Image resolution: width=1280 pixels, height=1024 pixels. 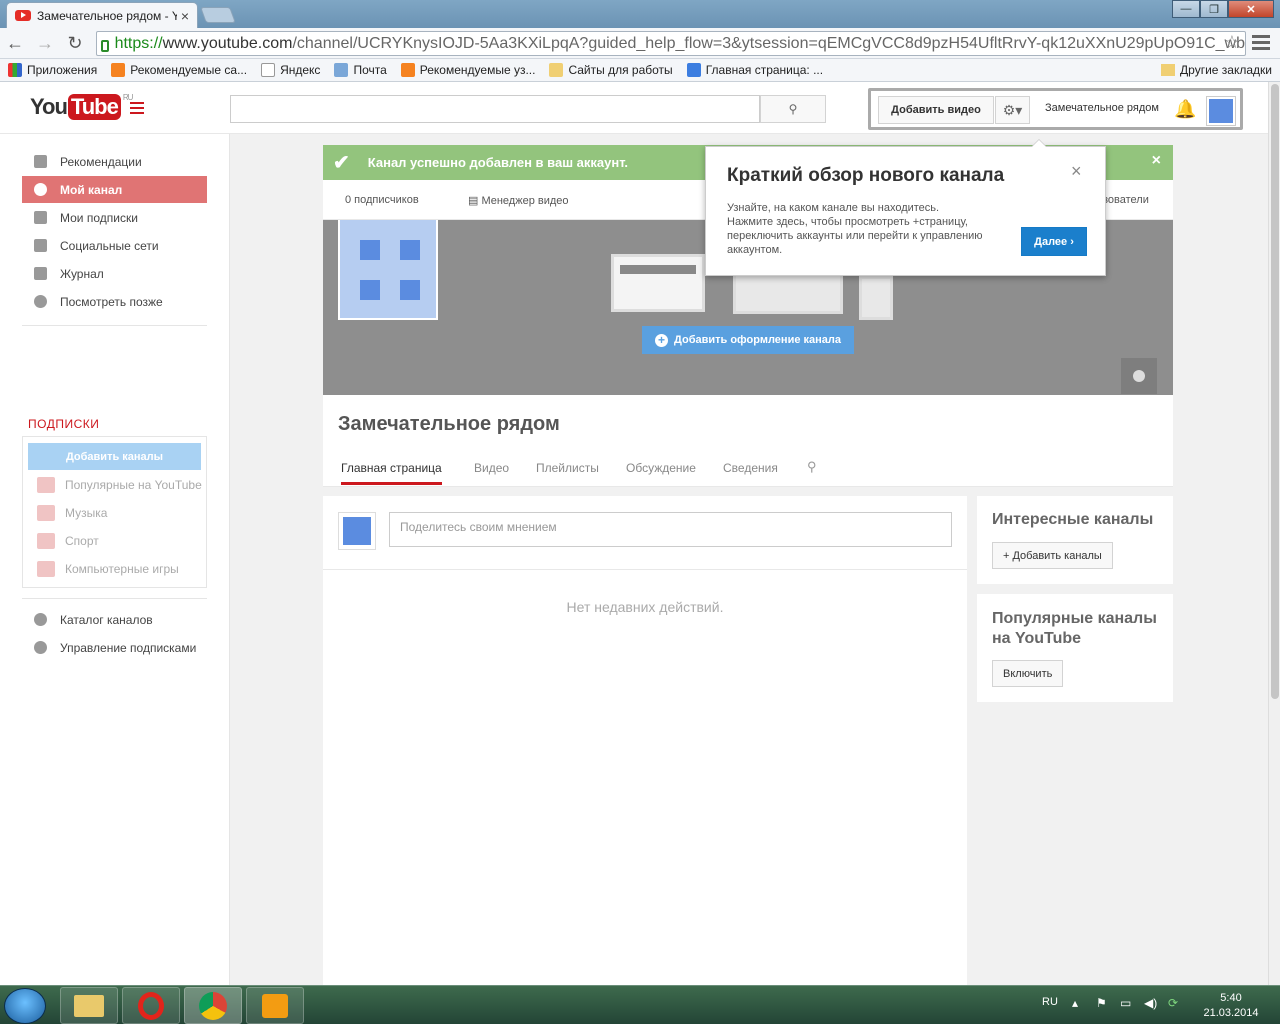 I want to click on sidebar-item-watch-later: Посмотреть позже, so click(x=114, y=301).